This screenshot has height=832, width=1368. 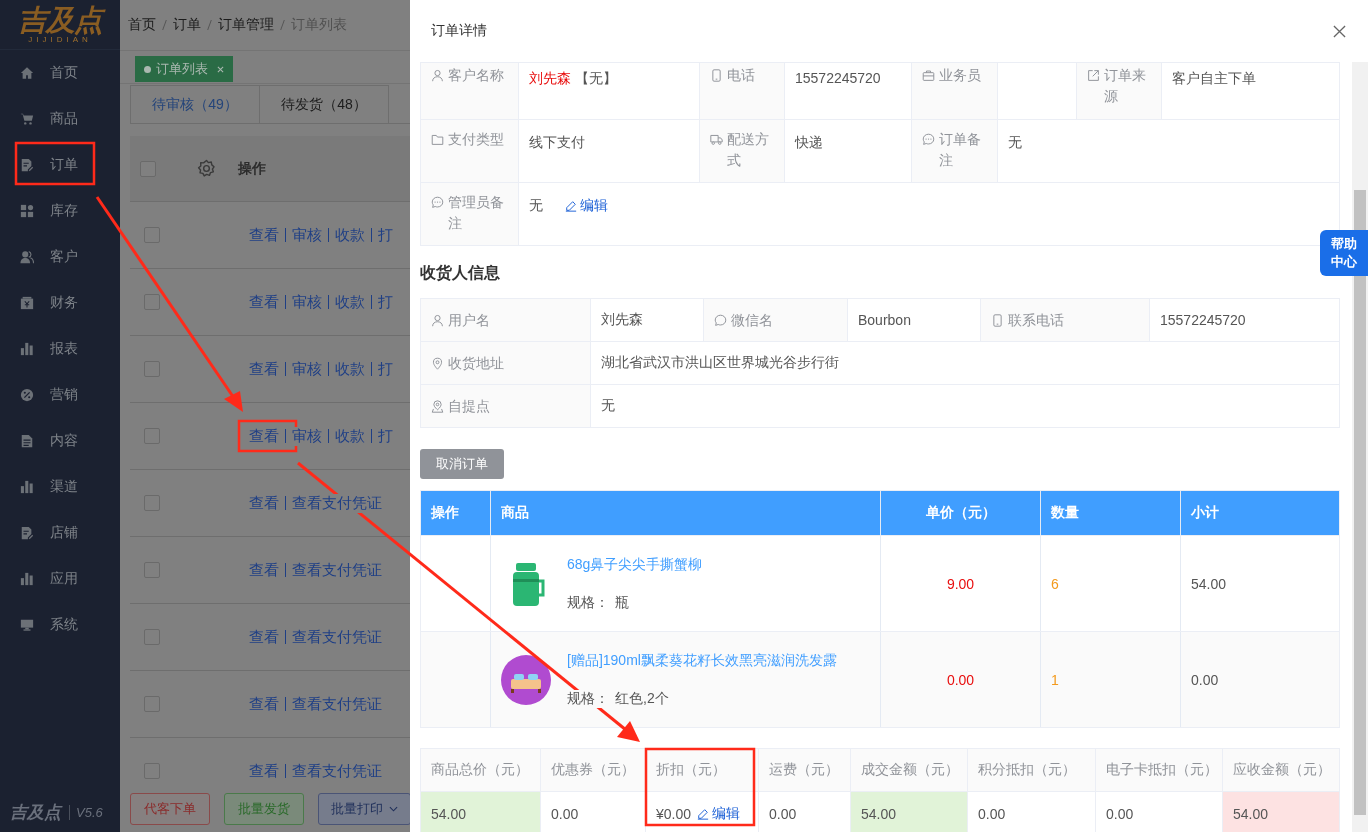 I want to click on footer-logo: 吉及点, so click(x=35, y=812).